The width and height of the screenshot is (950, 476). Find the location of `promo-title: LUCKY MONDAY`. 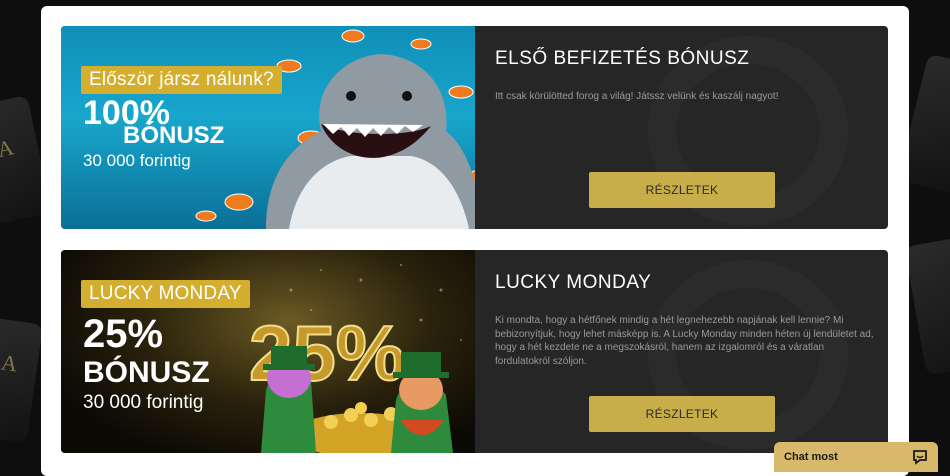

promo-title: LUCKY MONDAY is located at coordinates (573, 282).